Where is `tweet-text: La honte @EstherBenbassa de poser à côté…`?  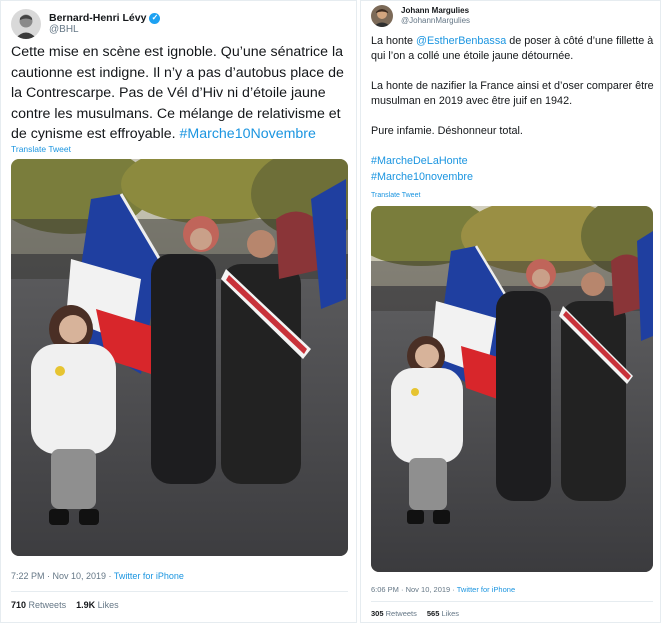 tweet-text: La honte @EstherBenbassa de poser à côté… is located at coordinates (513, 109).